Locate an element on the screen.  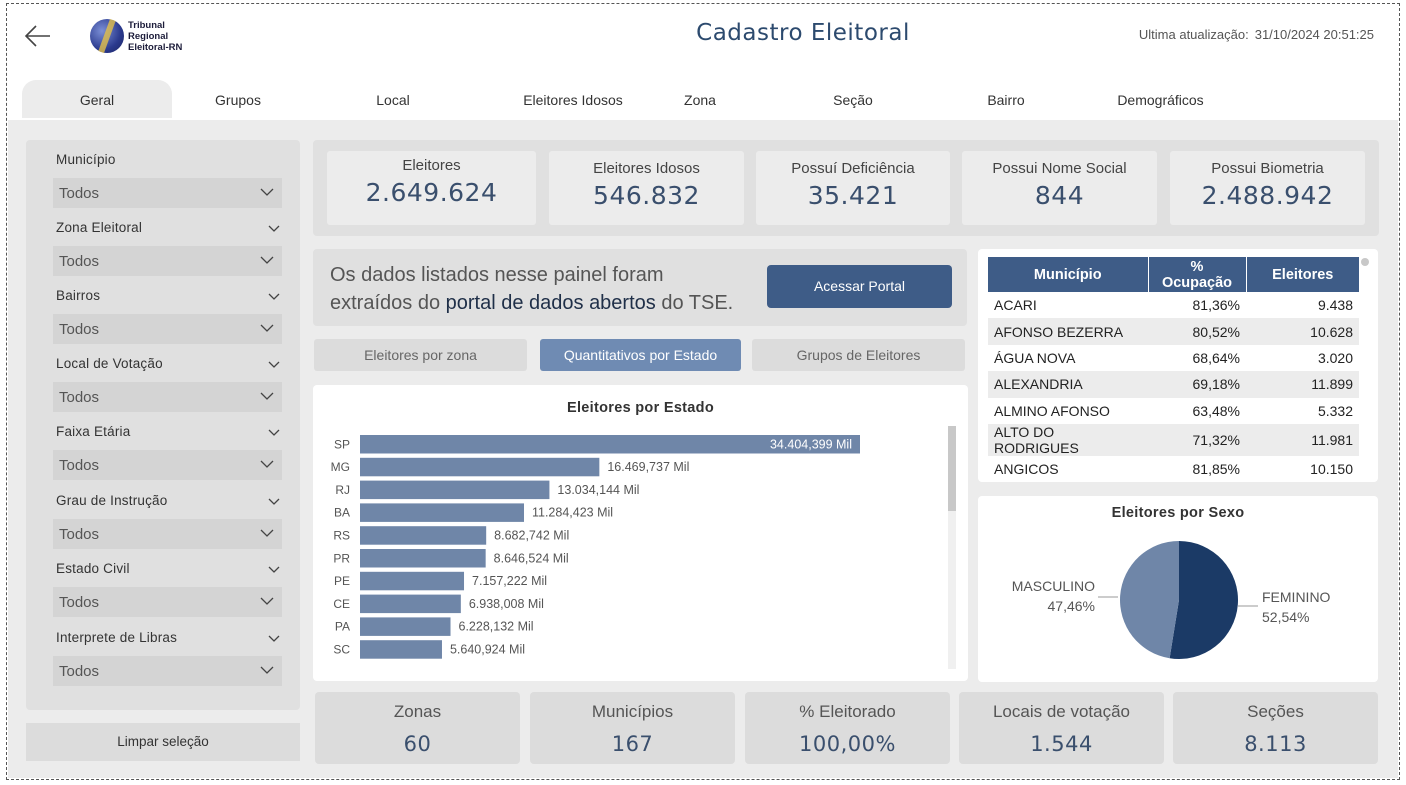
last-update: Ultima atualização: 31/10/2024 20:51:25 is located at coordinates (1256, 34).